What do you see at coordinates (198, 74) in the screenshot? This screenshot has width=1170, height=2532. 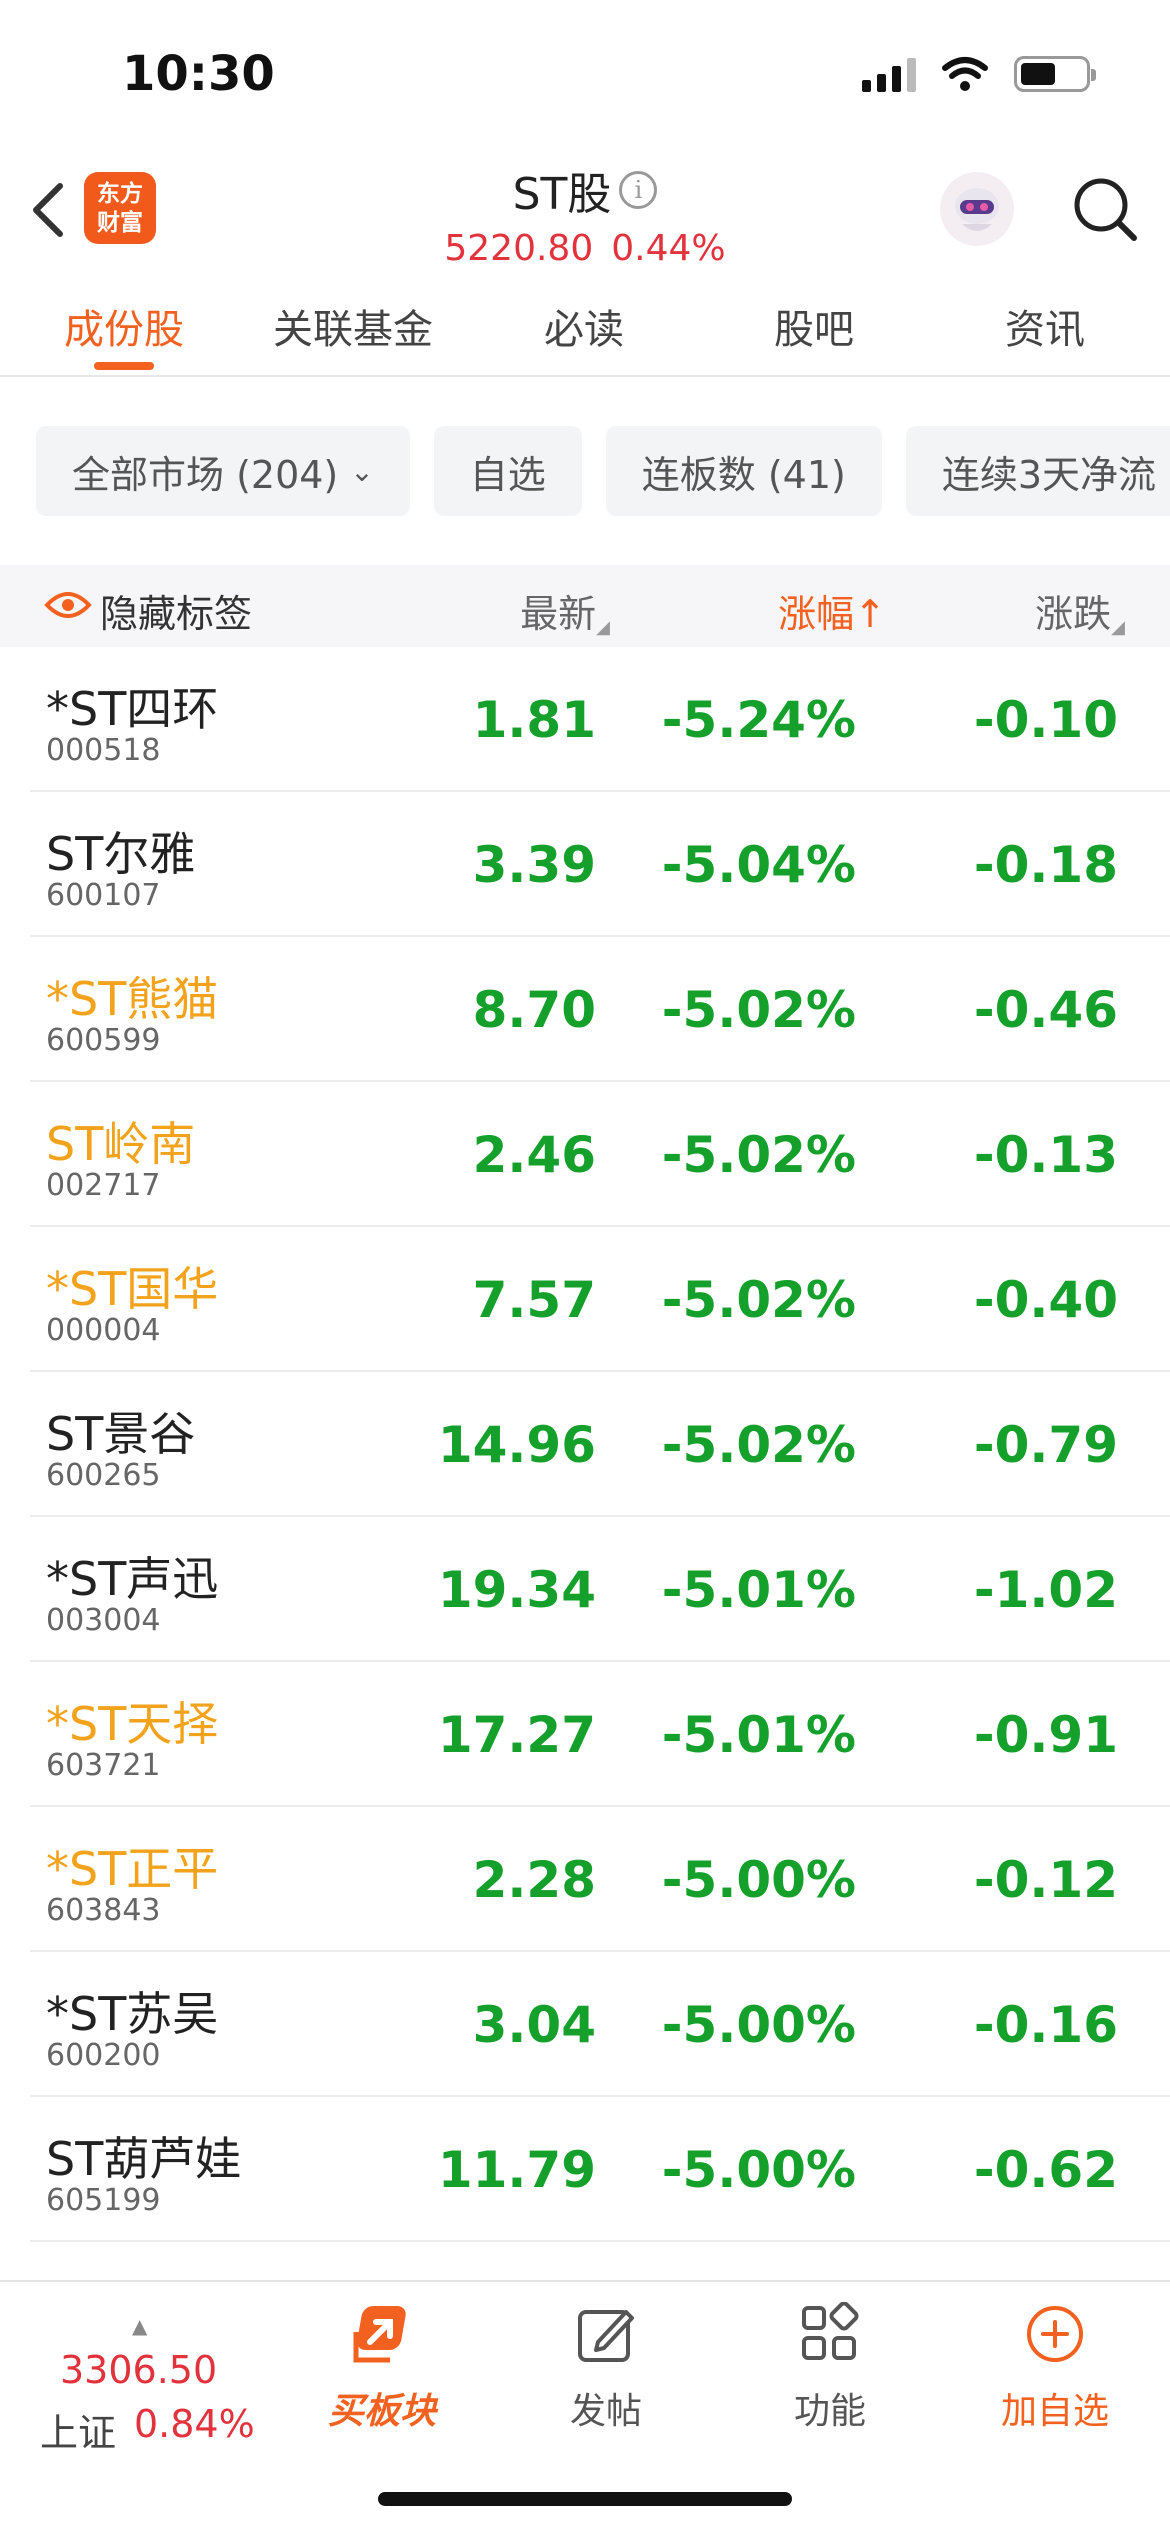 I see `status-time: 10:30` at bounding box center [198, 74].